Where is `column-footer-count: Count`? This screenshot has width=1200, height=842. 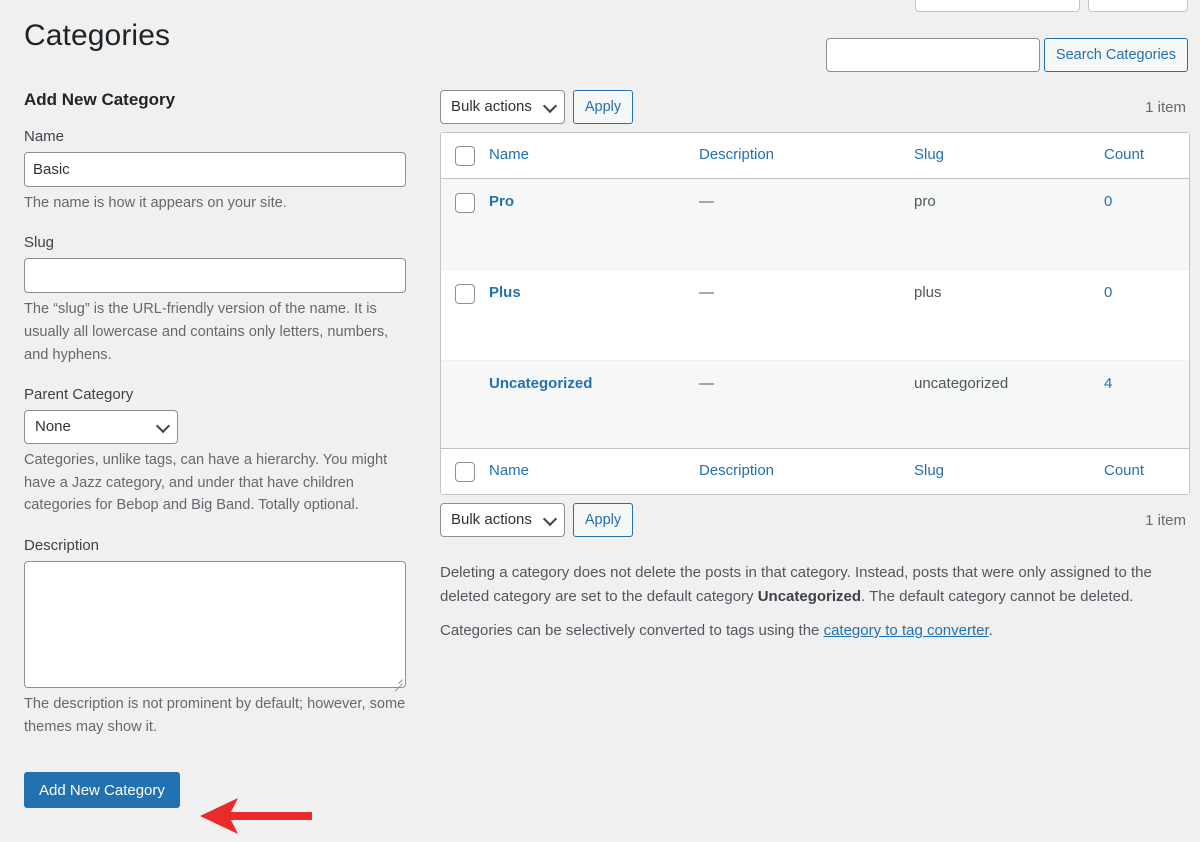
column-footer-count: Count is located at coordinates (1146, 471).